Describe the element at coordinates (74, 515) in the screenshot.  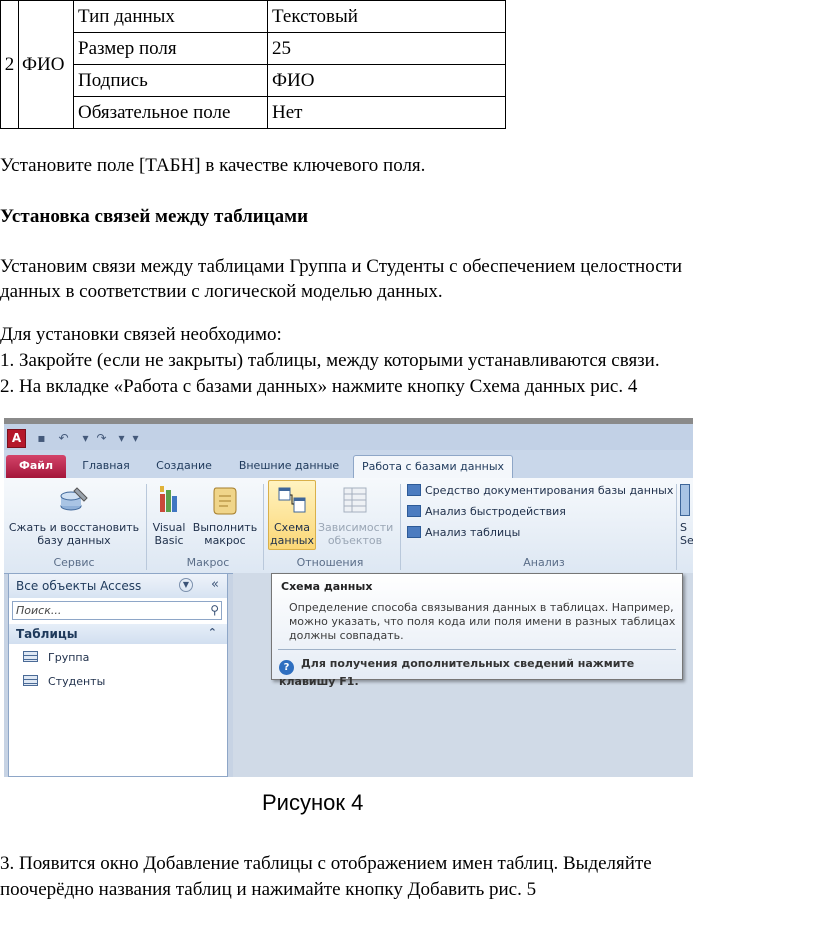
I see `compact-repair-button: Сжать и восстановить базу данных` at that location.